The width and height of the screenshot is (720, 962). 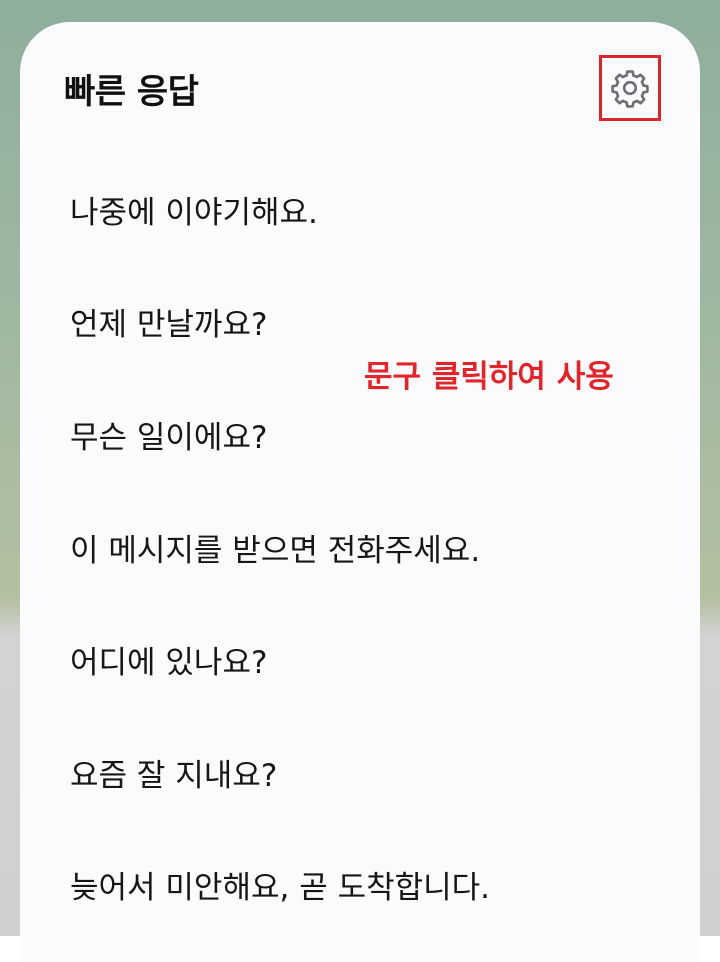 What do you see at coordinates (489, 377) in the screenshot?
I see `usage-hint-annotation: 문구 클릭하여 사용` at bounding box center [489, 377].